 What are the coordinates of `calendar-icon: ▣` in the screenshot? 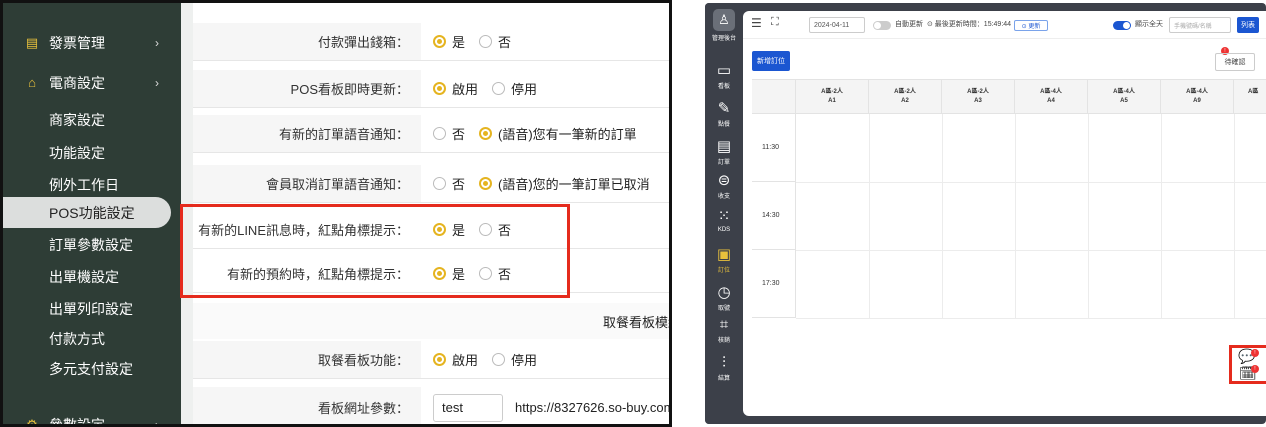 It's located at (724, 254).